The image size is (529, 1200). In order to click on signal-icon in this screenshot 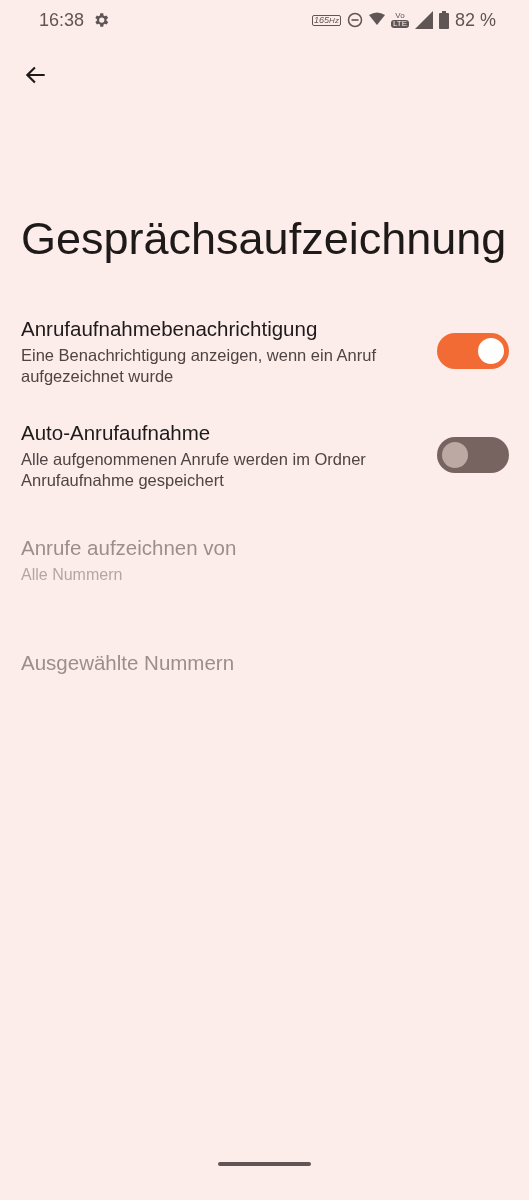, I will do `click(423, 20)`.